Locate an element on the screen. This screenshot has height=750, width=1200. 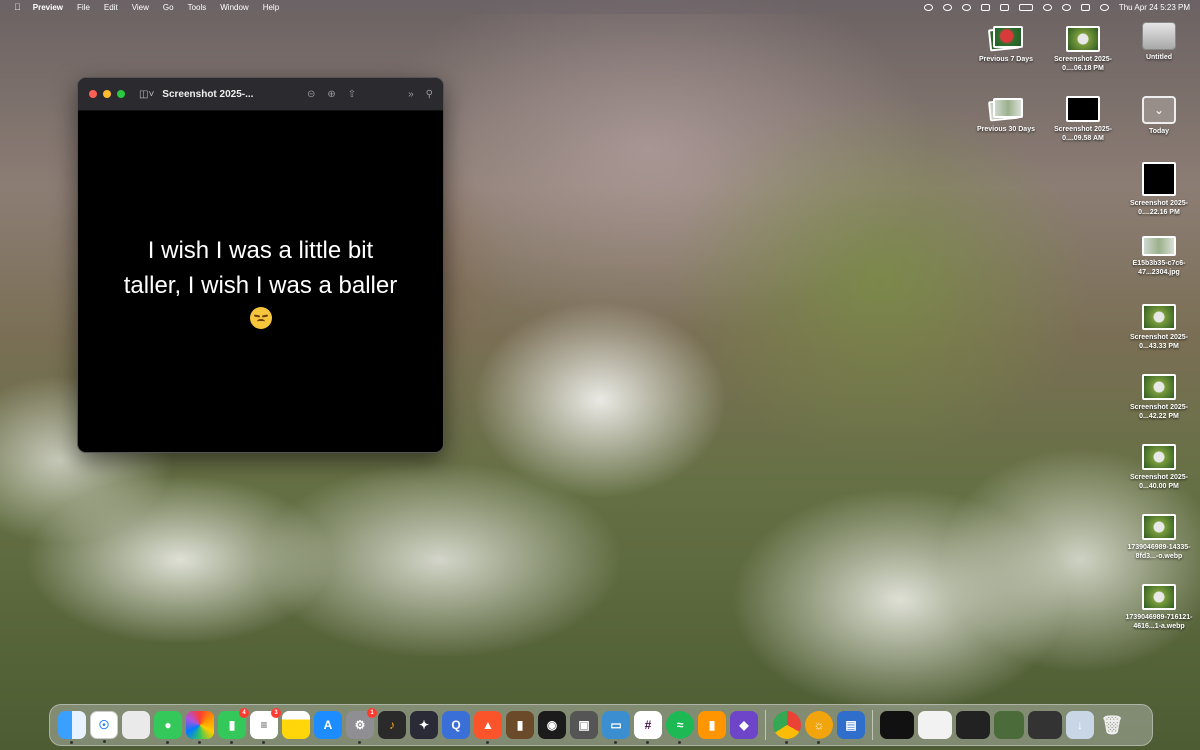
menu-tools: Tools is located at coordinates (197, 7).